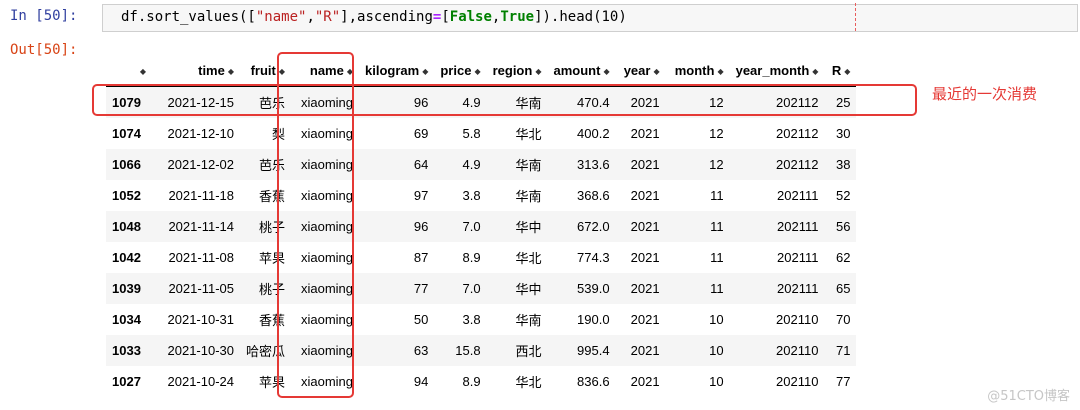 The height and width of the screenshot is (410, 1080). I want to click on column-header: amount ◆, so click(581, 71).